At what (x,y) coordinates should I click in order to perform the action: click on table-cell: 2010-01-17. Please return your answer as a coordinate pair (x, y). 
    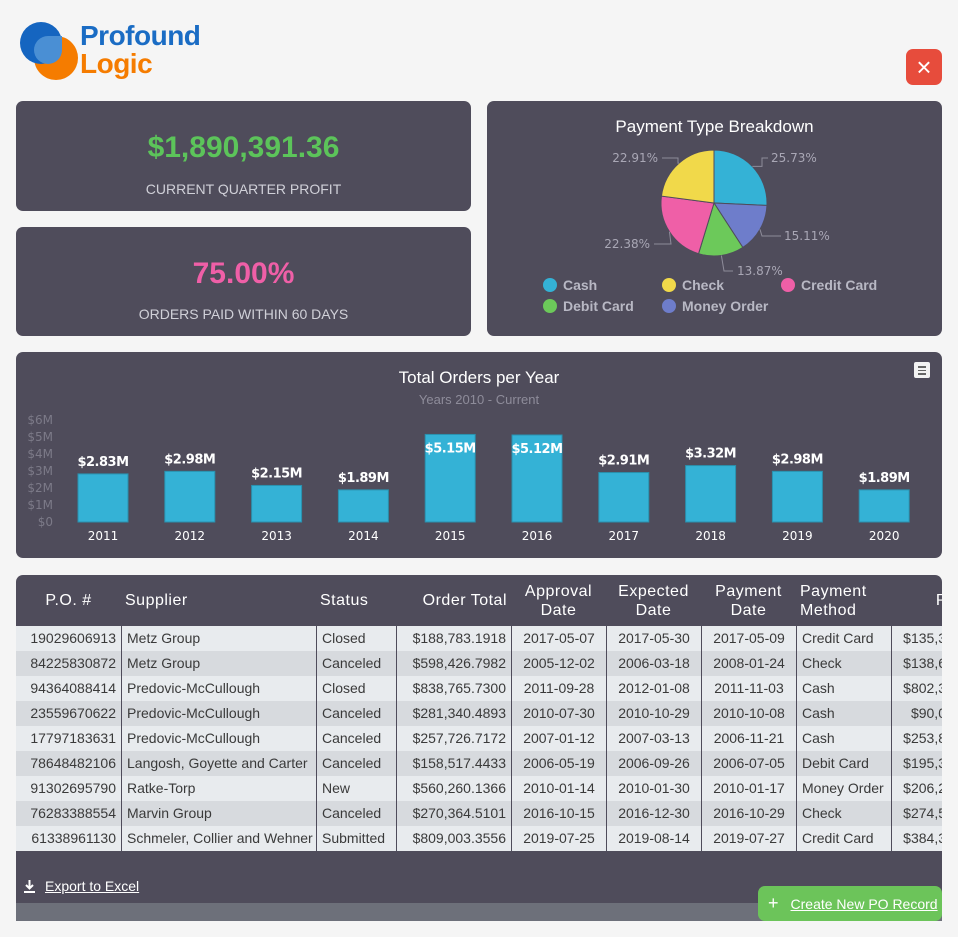
    Looking at the image, I should click on (748, 788).